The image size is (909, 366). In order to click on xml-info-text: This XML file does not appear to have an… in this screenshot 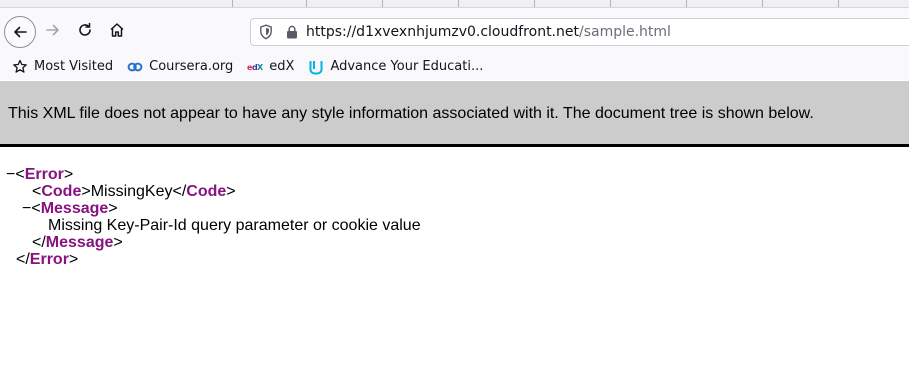, I will do `click(411, 113)`.